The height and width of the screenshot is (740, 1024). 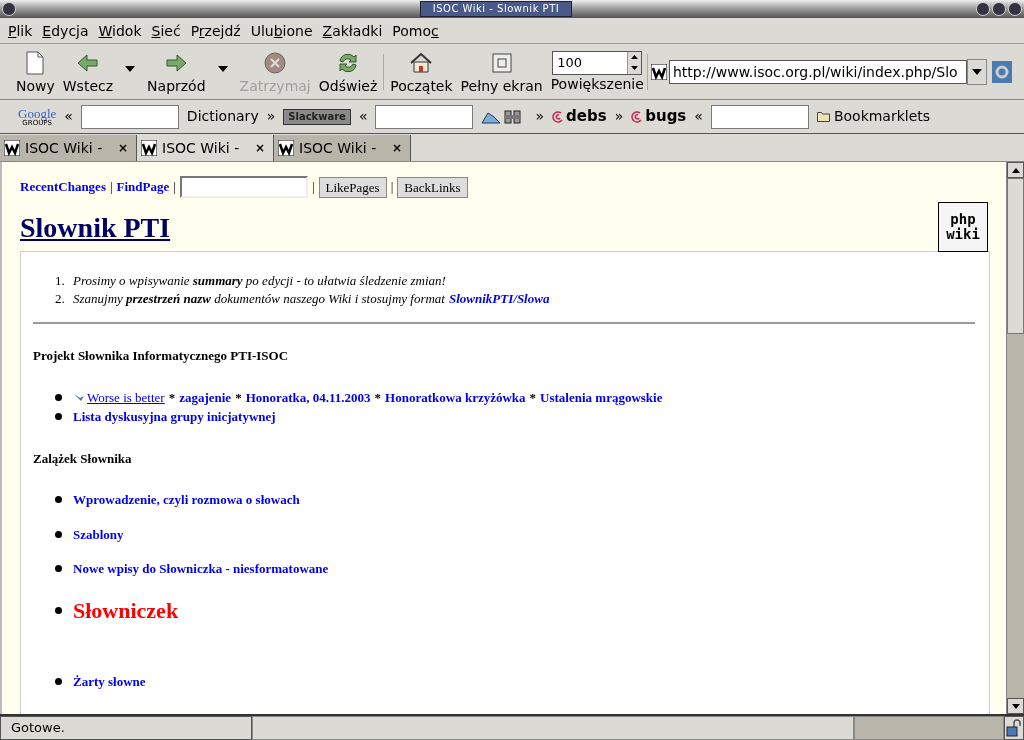 What do you see at coordinates (1015, 9) in the screenshot?
I see `close-button` at bounding box center [1015, 9].